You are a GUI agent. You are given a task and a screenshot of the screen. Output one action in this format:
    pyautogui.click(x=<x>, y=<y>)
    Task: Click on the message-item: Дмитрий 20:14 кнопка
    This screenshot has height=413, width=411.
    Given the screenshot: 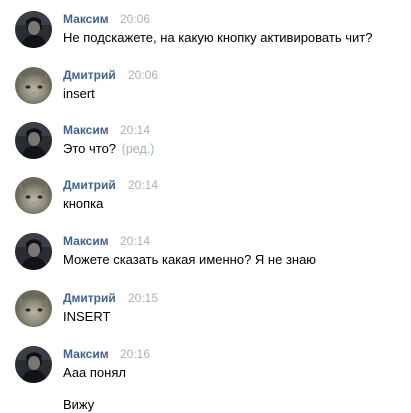 What is the action you would take?
    pyautogui.click(x=210, y=201)
    